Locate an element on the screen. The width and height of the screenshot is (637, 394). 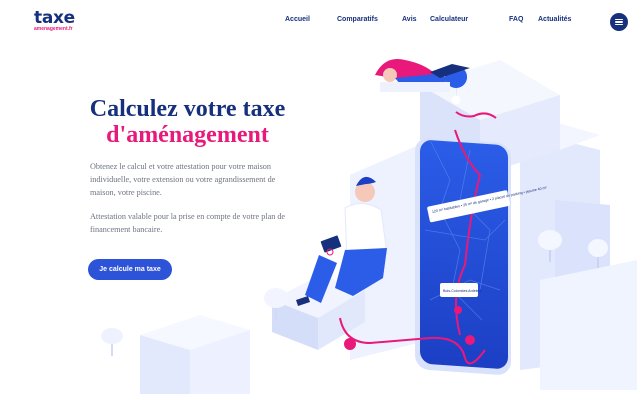
map-callout-2: Bois-Colombes Ardèle 8 is located at coordinates (462, 291).